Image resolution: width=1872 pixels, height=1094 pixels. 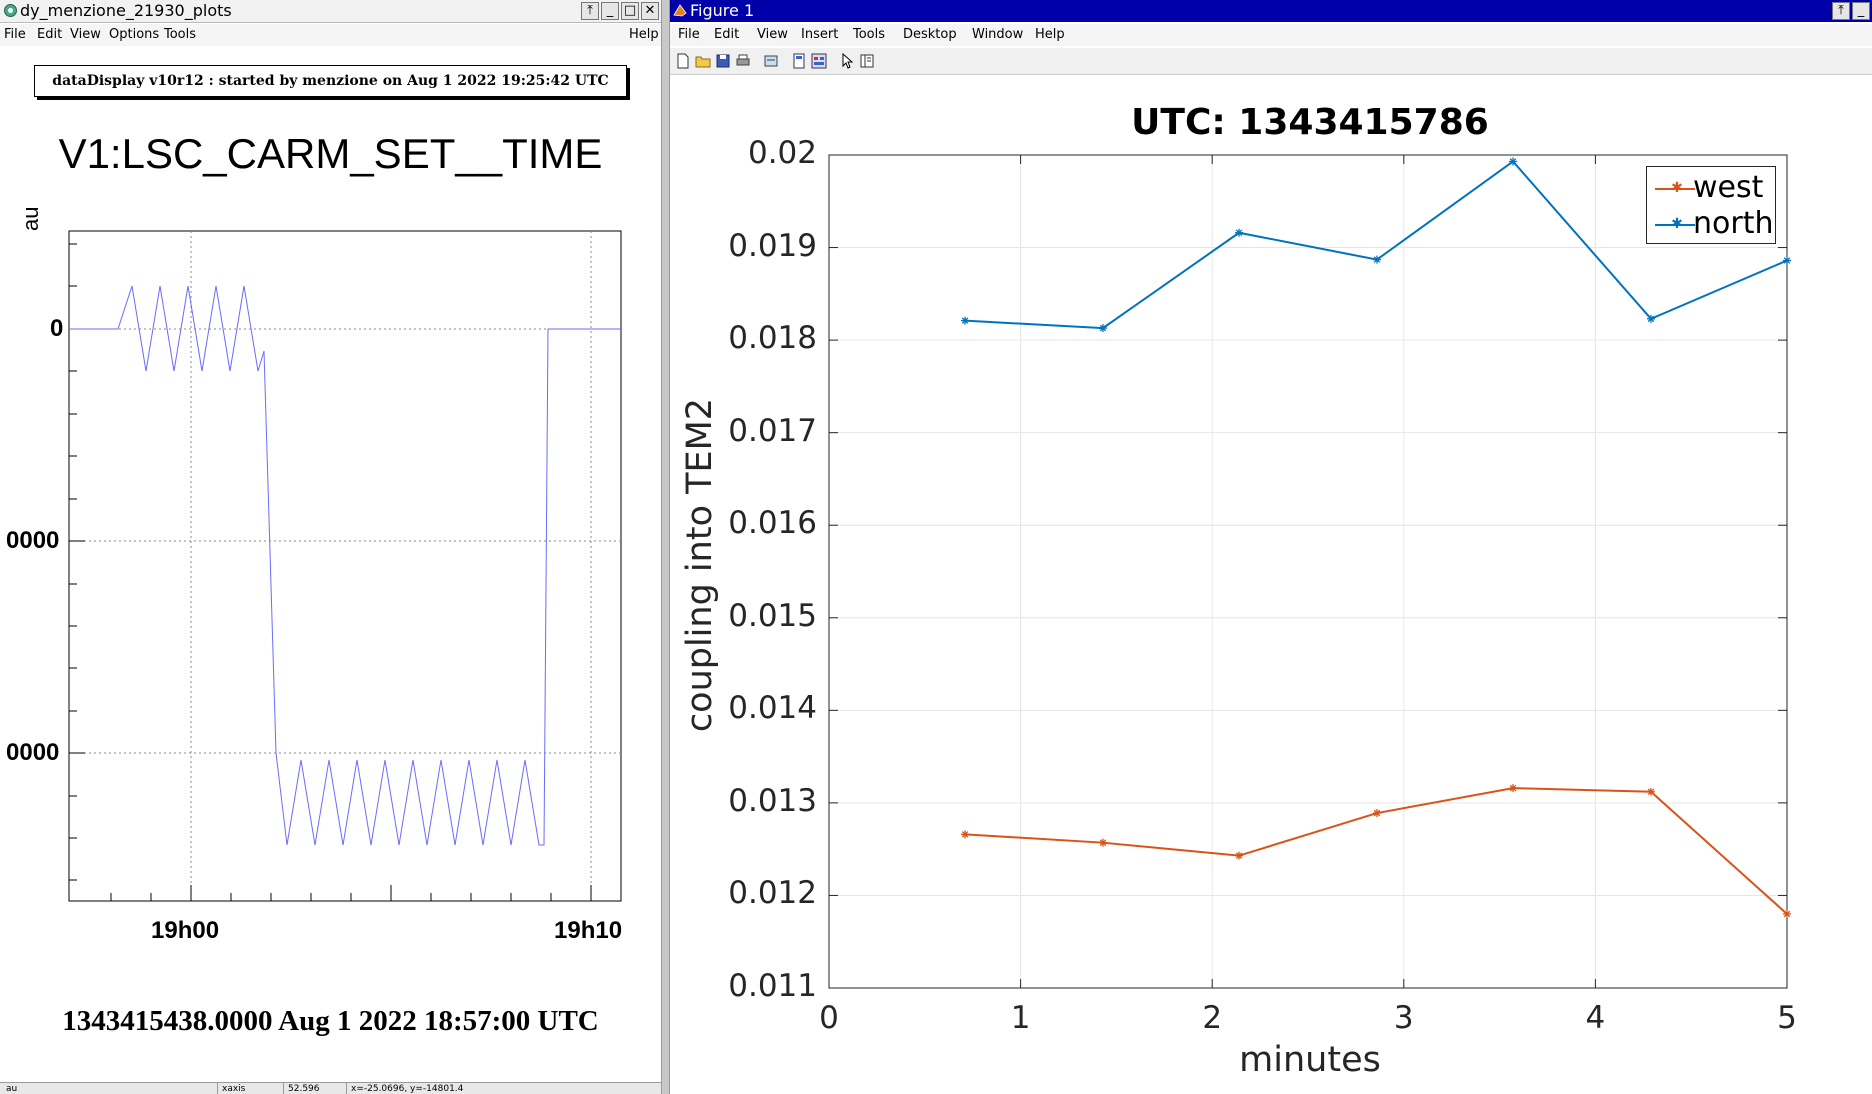 What do you see at coordinates (1733, 223) in the screenshot?
I see `legend-label-north: north` at bounding box center [1733, 223].